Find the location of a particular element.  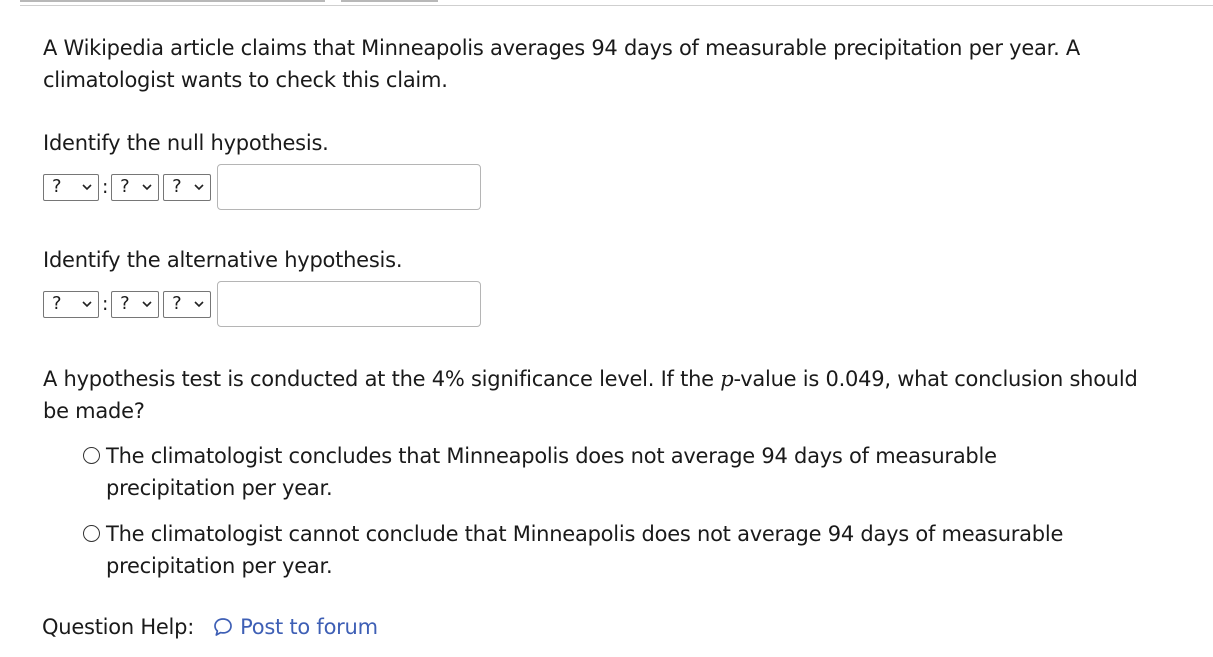

alt-relation-select: ? is located at coordinates (187, 304).